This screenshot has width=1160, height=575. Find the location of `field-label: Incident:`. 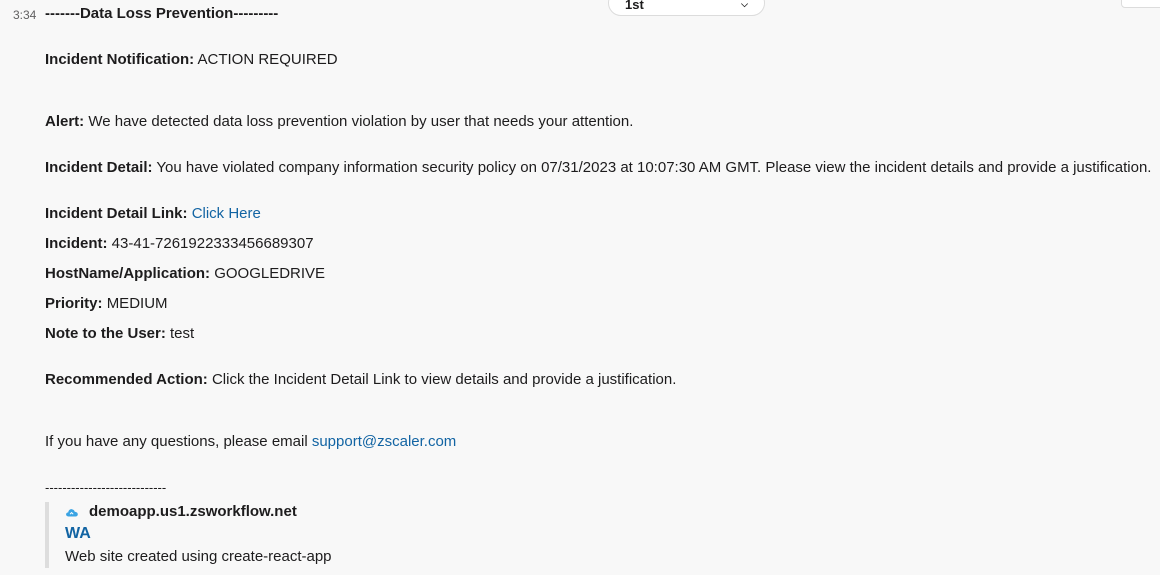

field-label: Incident: is located at coordinates (76, 243).